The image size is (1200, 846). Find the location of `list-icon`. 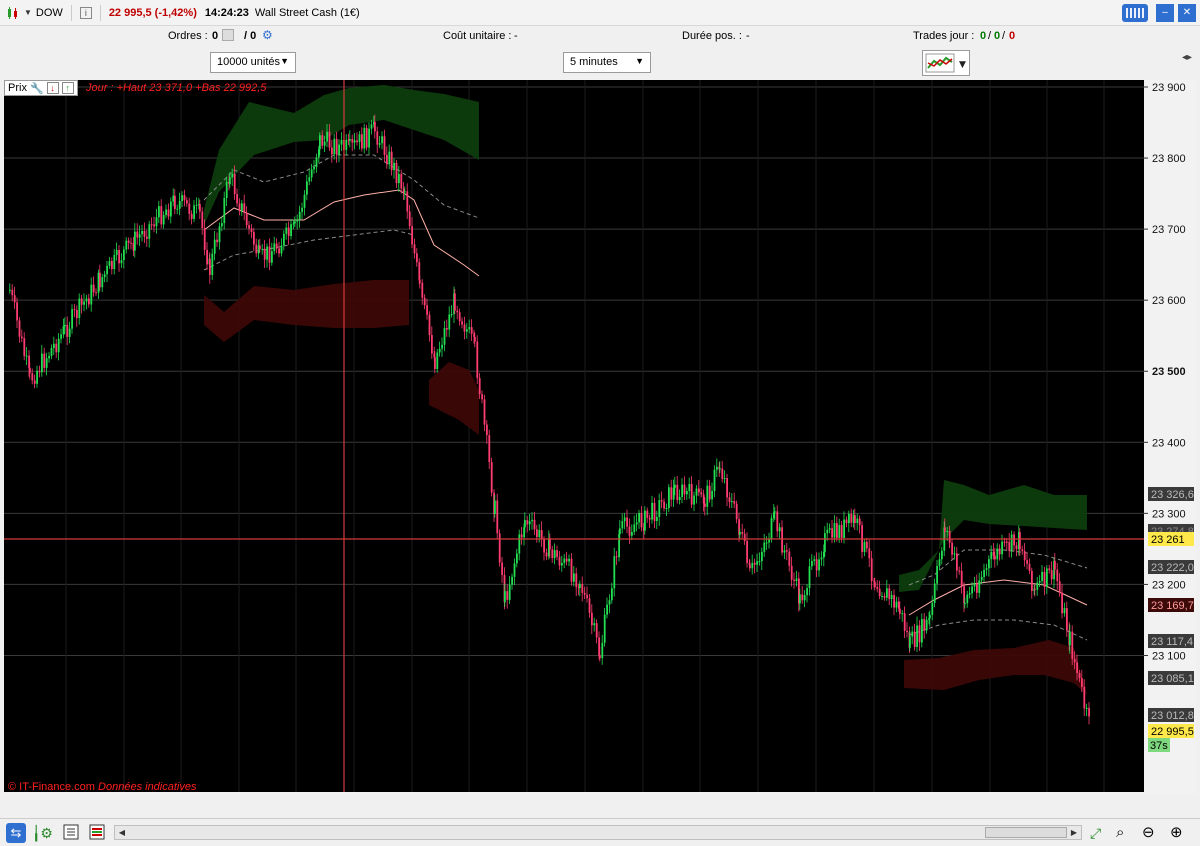

list-icon is located at coordinates (72, 833).